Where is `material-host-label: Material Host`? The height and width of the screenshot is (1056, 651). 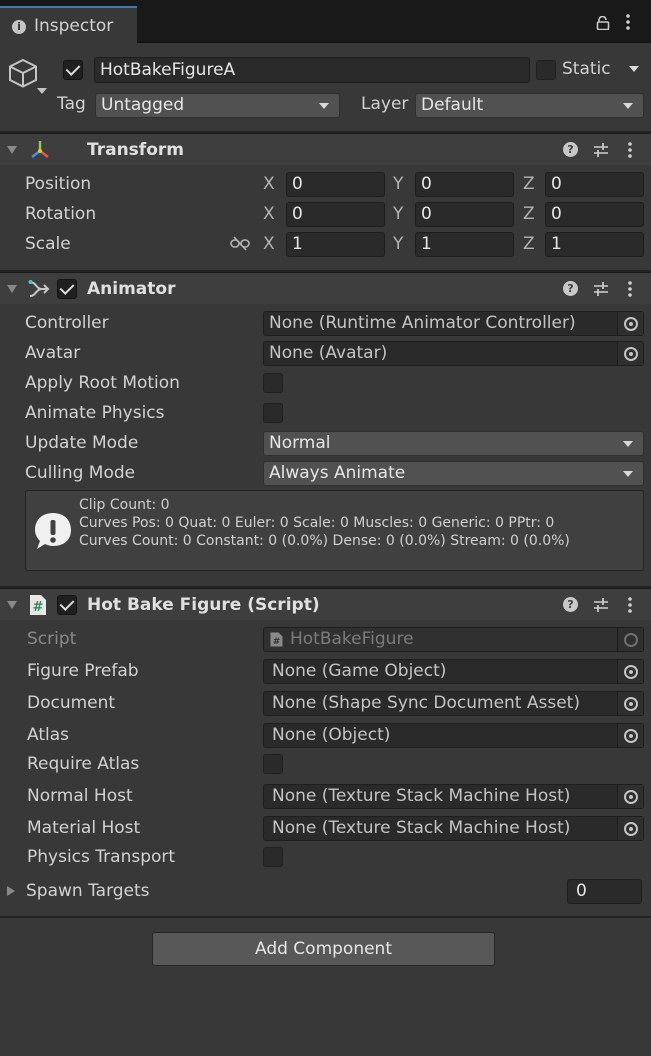
material-host-label: Material Host is located at coordinates (84, 828).